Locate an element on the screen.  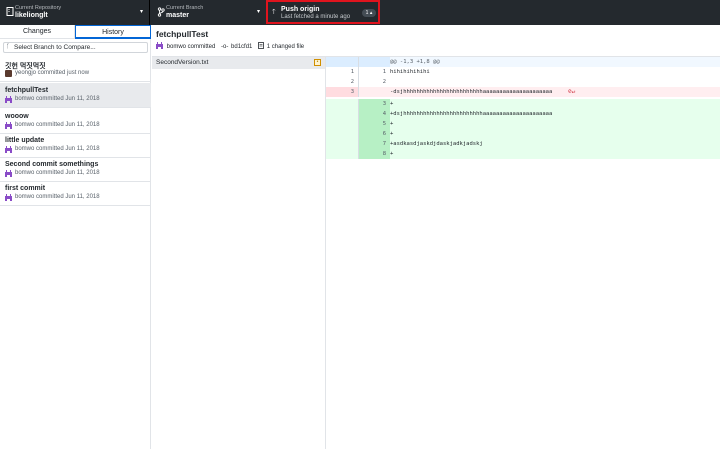
diff-line-added: 3 + is located at coordinates (523, 104).